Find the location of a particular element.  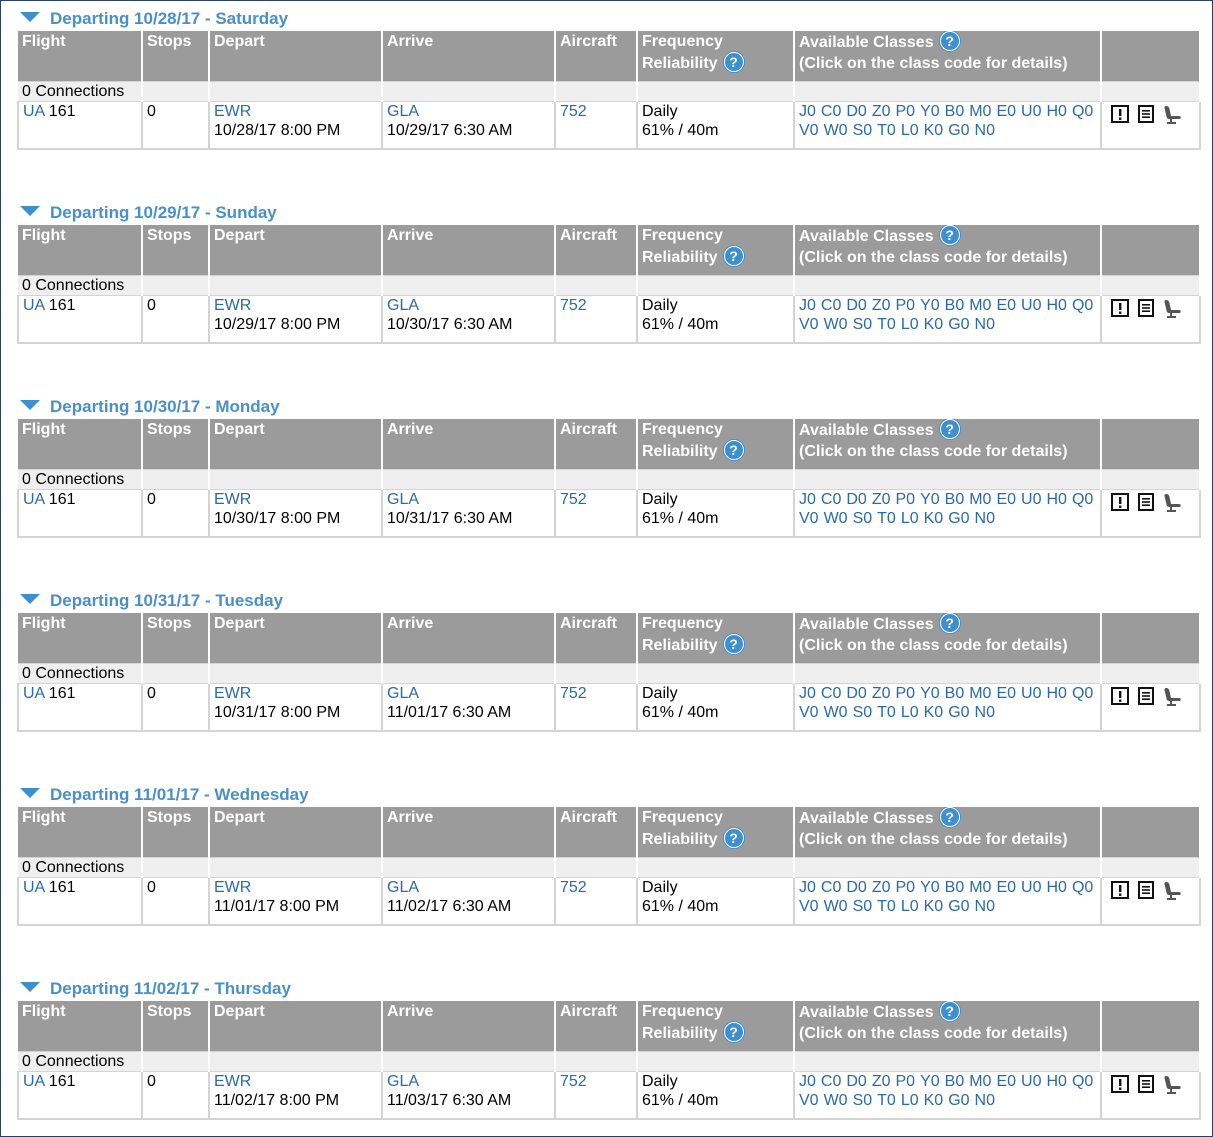

class-code-link: C0 is located at coordinates (831, 1081).